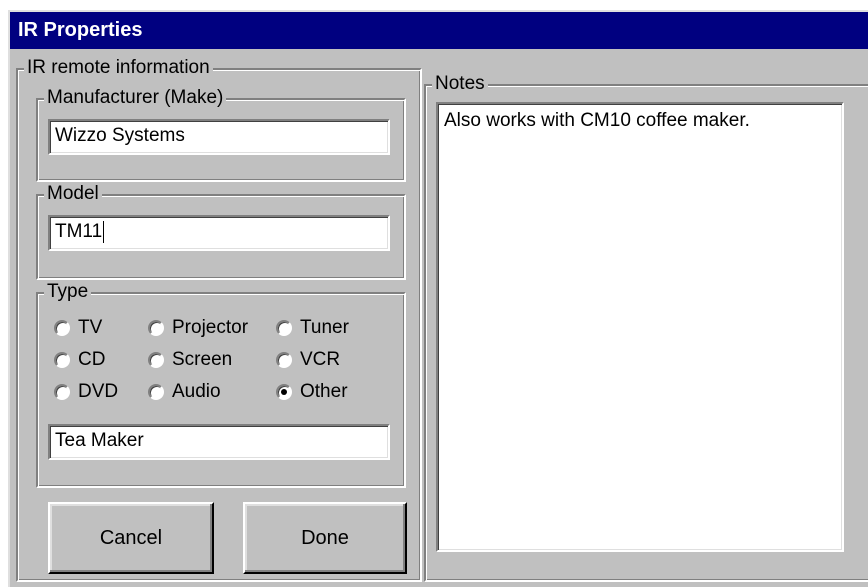  Describe the element at coordinates (460, 84) in the screenshot. I see `notes-label: Notes` at that location.